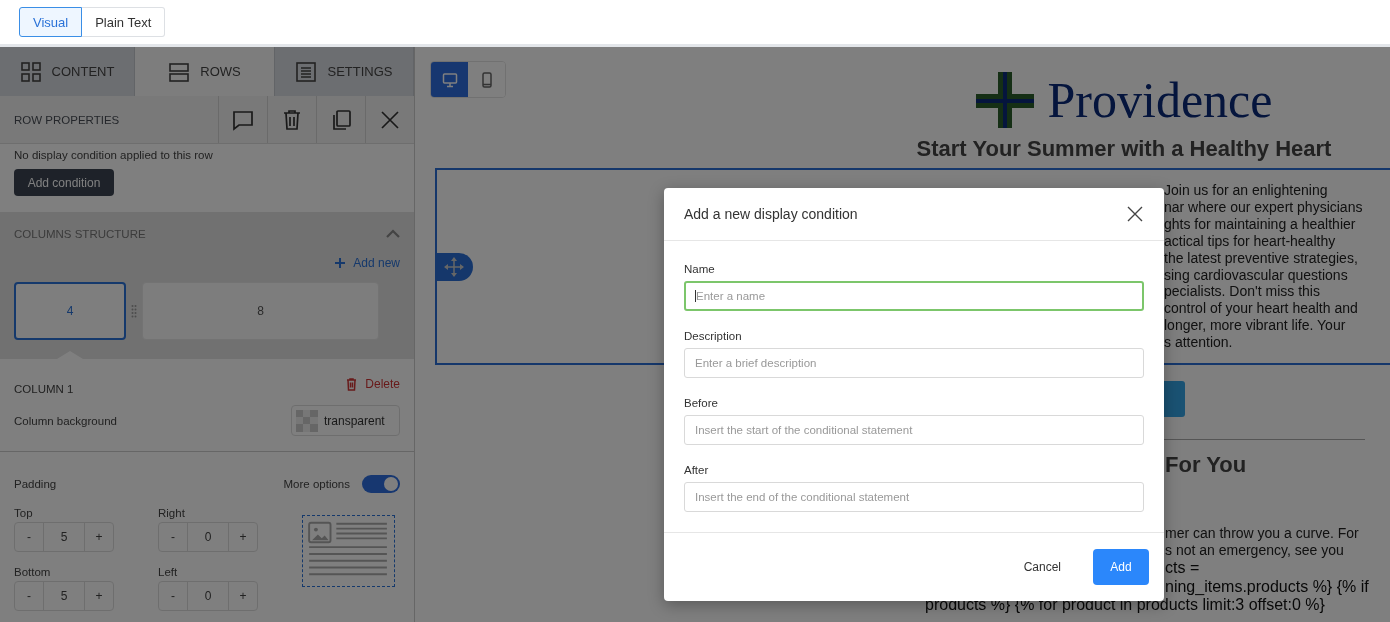 The image size is (1390, 622). Describe the element at coordinates (65, 420) in the screenshot. I see `field-label: Column background` at that location.